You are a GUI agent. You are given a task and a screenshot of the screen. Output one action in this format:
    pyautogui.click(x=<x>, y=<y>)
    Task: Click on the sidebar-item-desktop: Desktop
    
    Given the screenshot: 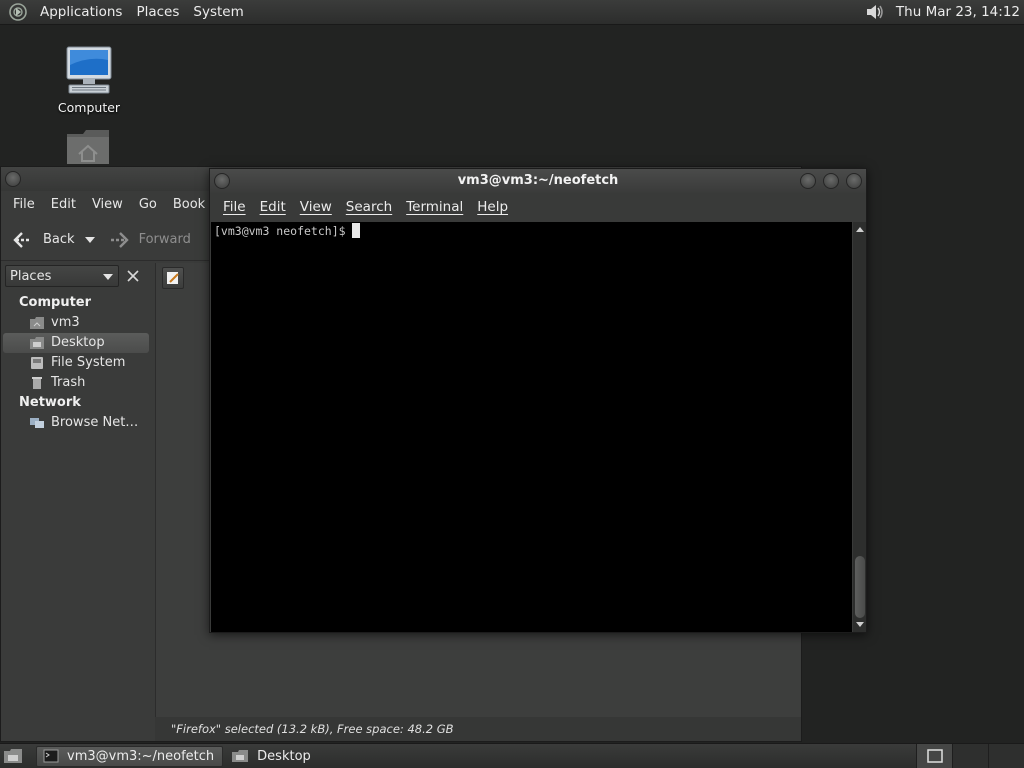 What is the action you would take?
    pyautogui.click(x=76, y=343)
    